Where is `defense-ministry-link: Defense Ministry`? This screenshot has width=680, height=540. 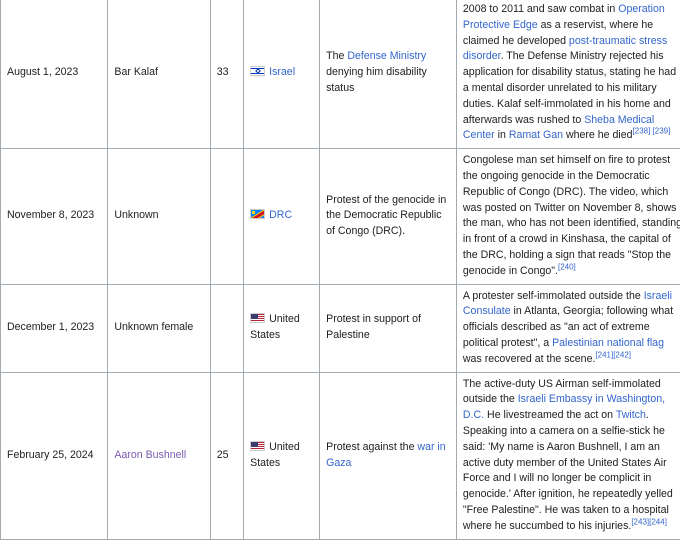 defense-ministry-link: Defense Ministry is located at coordinates (386, 56).